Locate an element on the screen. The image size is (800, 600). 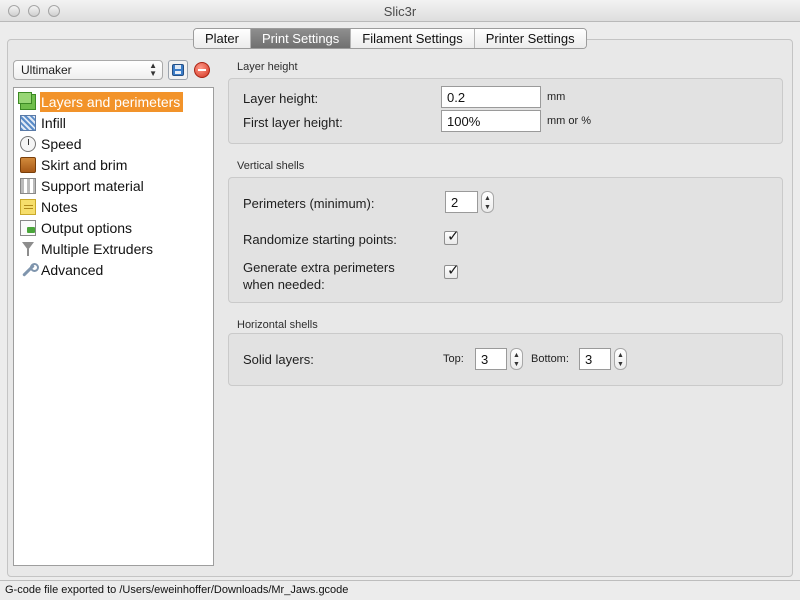
preset-selected-value: Ultimaker is located at coordinates (46, 70).